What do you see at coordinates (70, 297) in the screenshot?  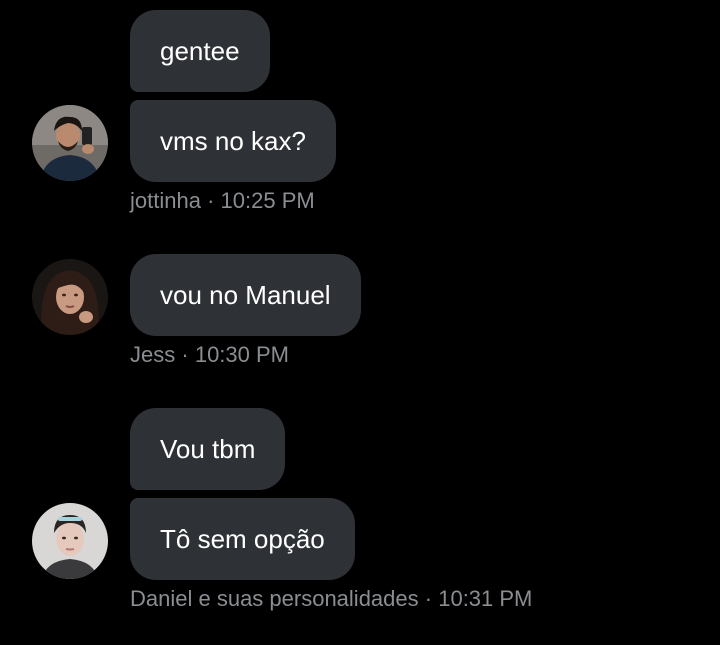 I see `woman-dark-hair-avatar-icon` at bounding box center [70, 297].